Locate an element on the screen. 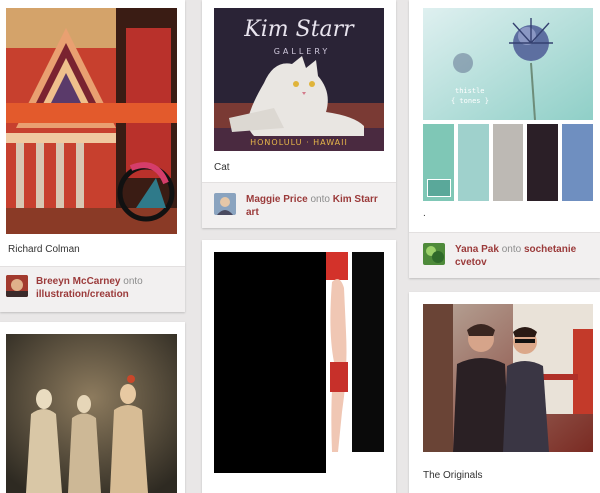  pin-image: thistle { tones } is located at coordinates (508, 64).